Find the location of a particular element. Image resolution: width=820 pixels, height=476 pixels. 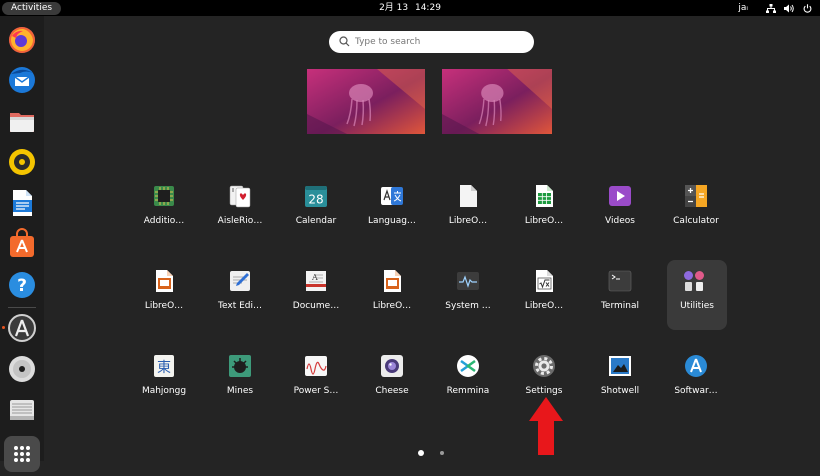

mahjongg-glyph: 東 is located at coordinates (164, 368).